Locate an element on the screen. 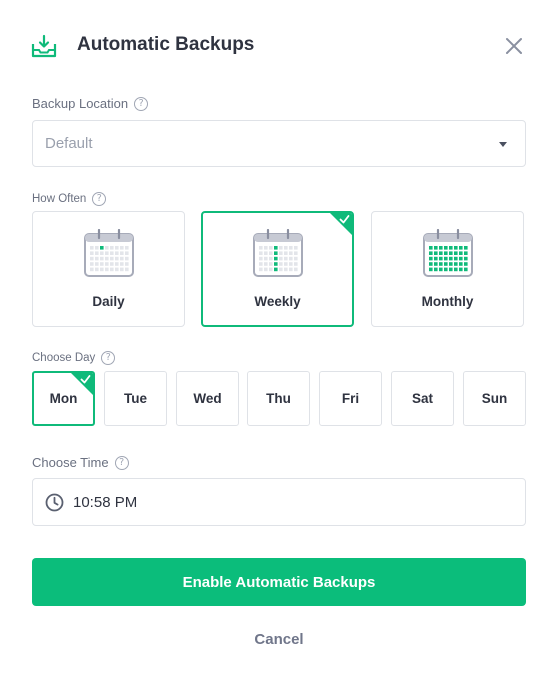 This screenshot has height=678, width=558. time-value: 10:58 PM is located at coordinates (105, 502).